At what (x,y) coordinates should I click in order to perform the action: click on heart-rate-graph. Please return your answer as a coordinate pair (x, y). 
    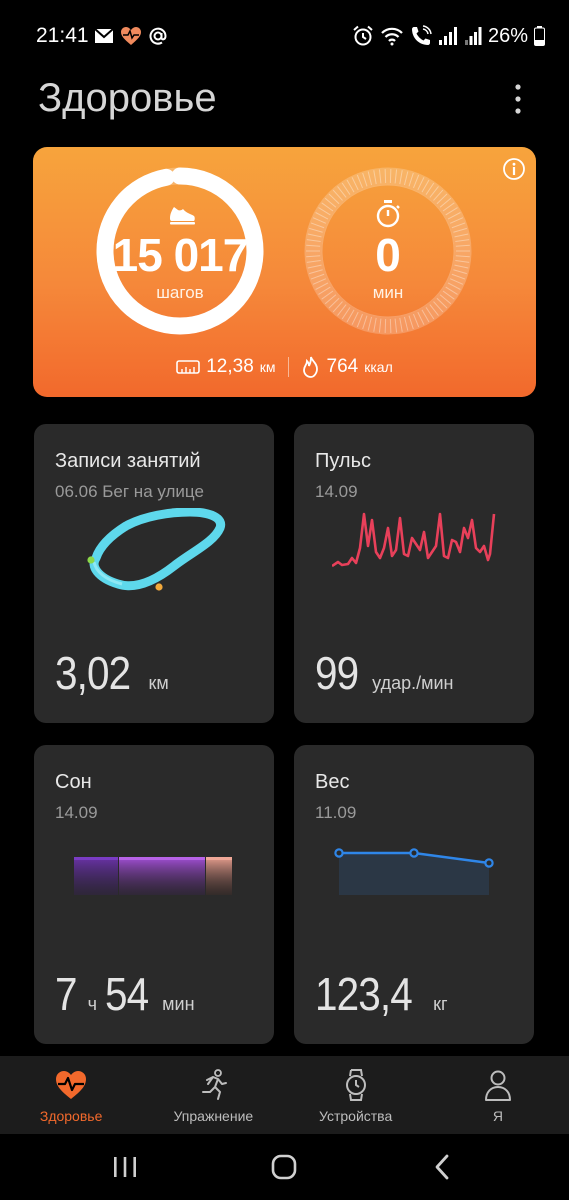
    Looking at the image, I should click on (414, 540).